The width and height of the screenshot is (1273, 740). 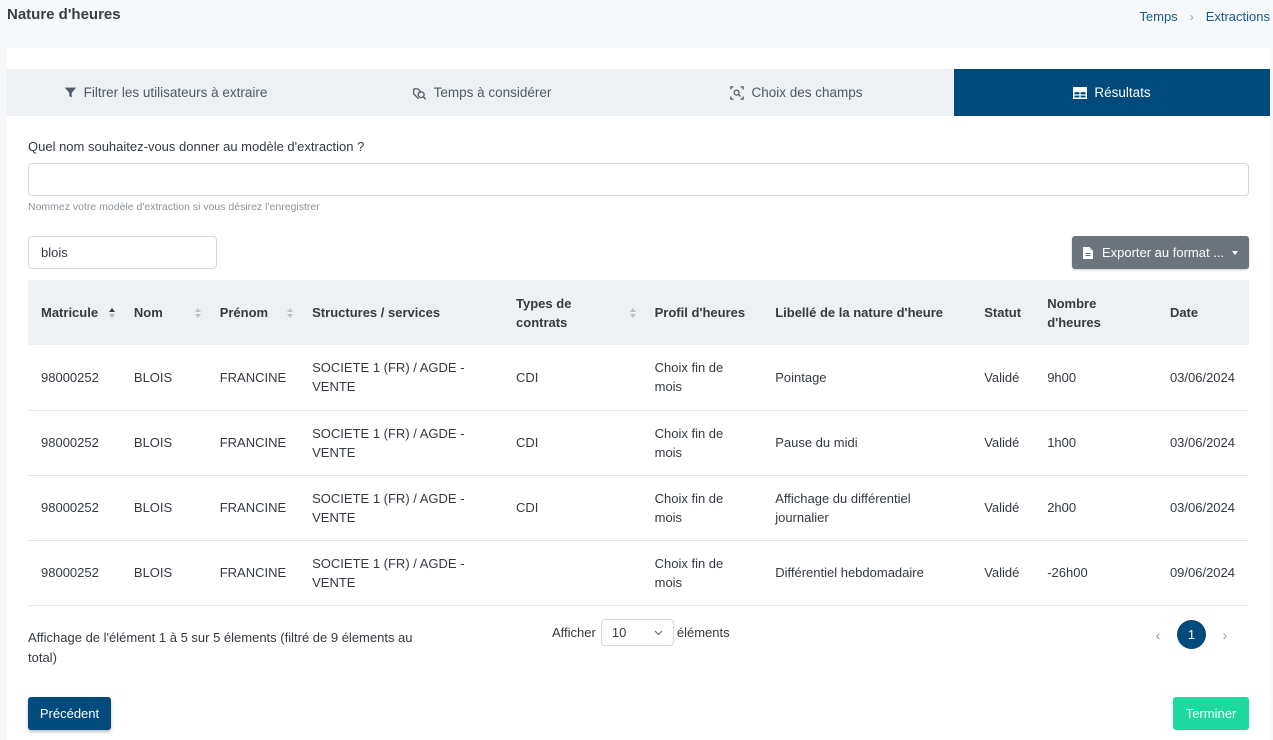 What do you see at coordinates (737, 92) in the screenshot?
I see `field-search-icon` at bounding box center [737, 92].